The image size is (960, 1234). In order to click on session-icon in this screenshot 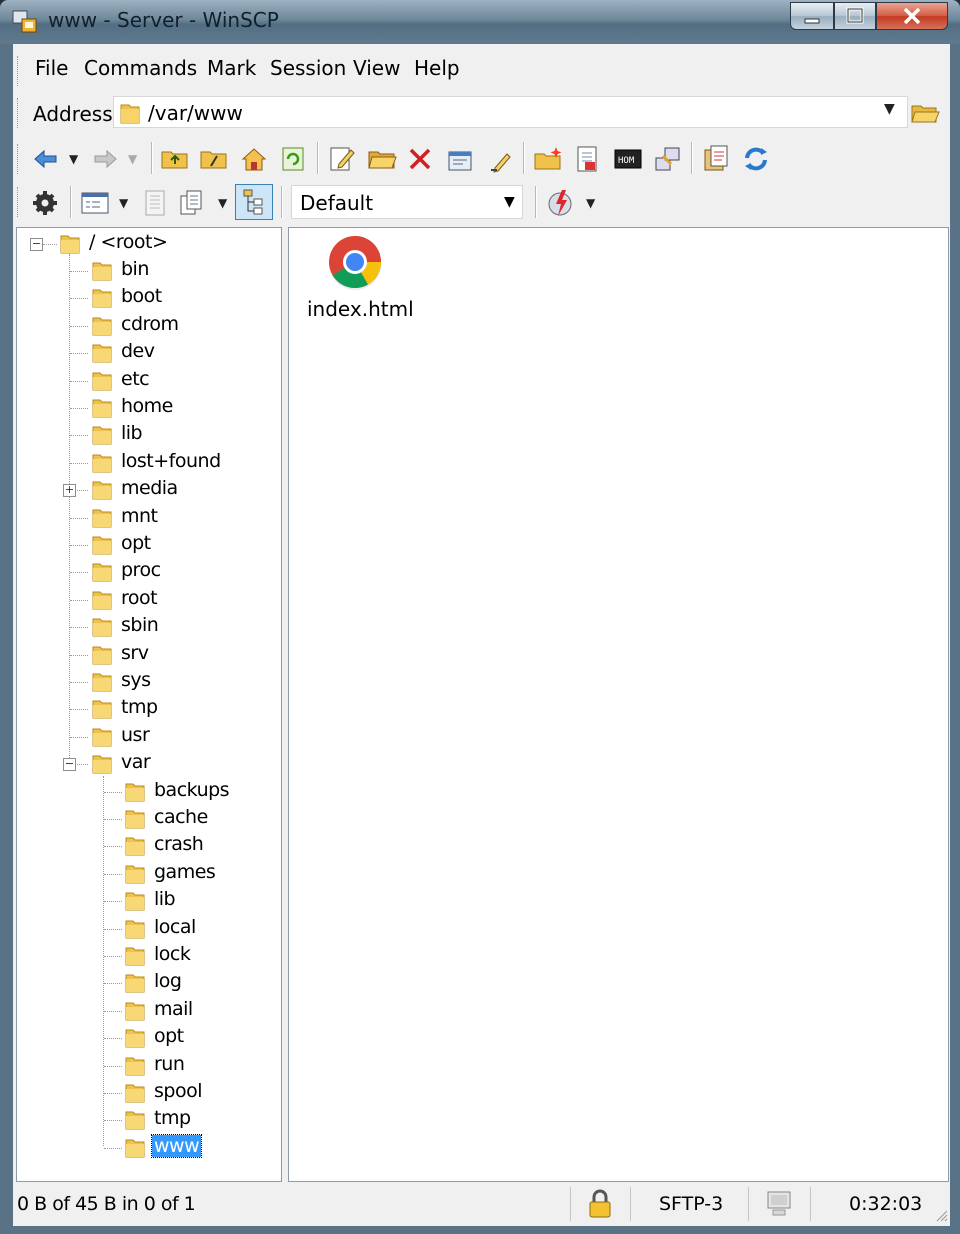, I will do `click(561, 203)`.